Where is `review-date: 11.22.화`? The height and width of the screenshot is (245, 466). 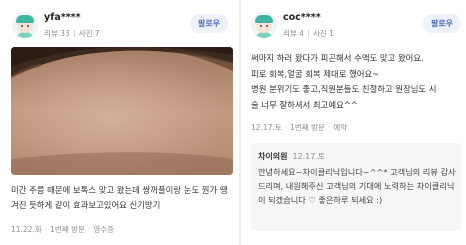 review-date: 11.22.화 is located at coordinates (26, 229).